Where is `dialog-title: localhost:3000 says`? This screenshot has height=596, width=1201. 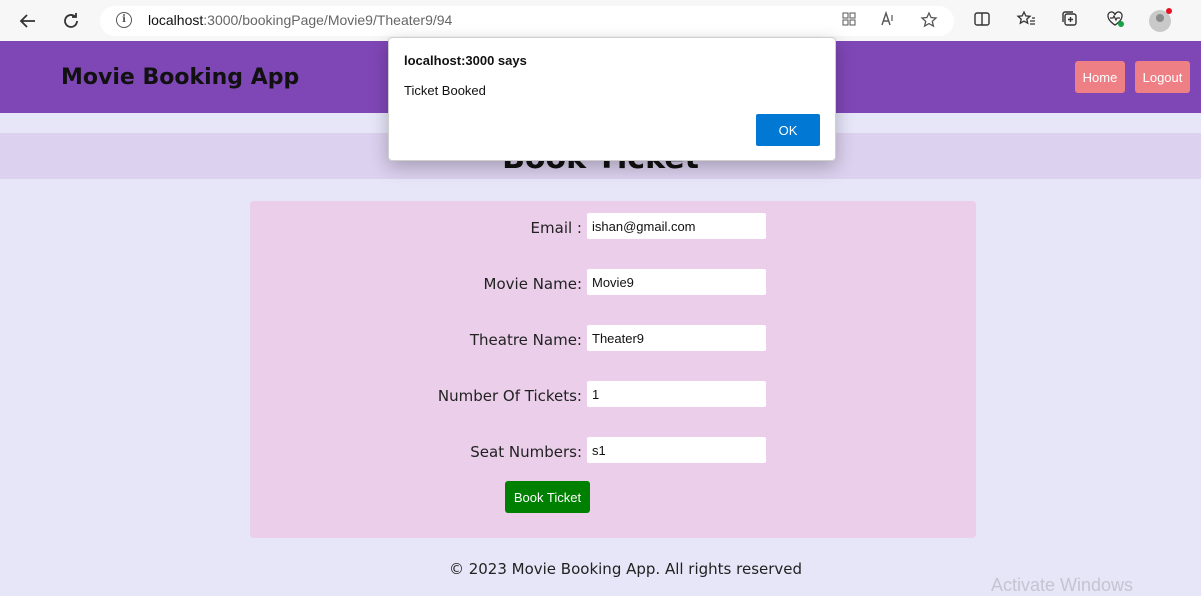 dialog-title: localhost:3000 says is located at coordinates (465, 60).